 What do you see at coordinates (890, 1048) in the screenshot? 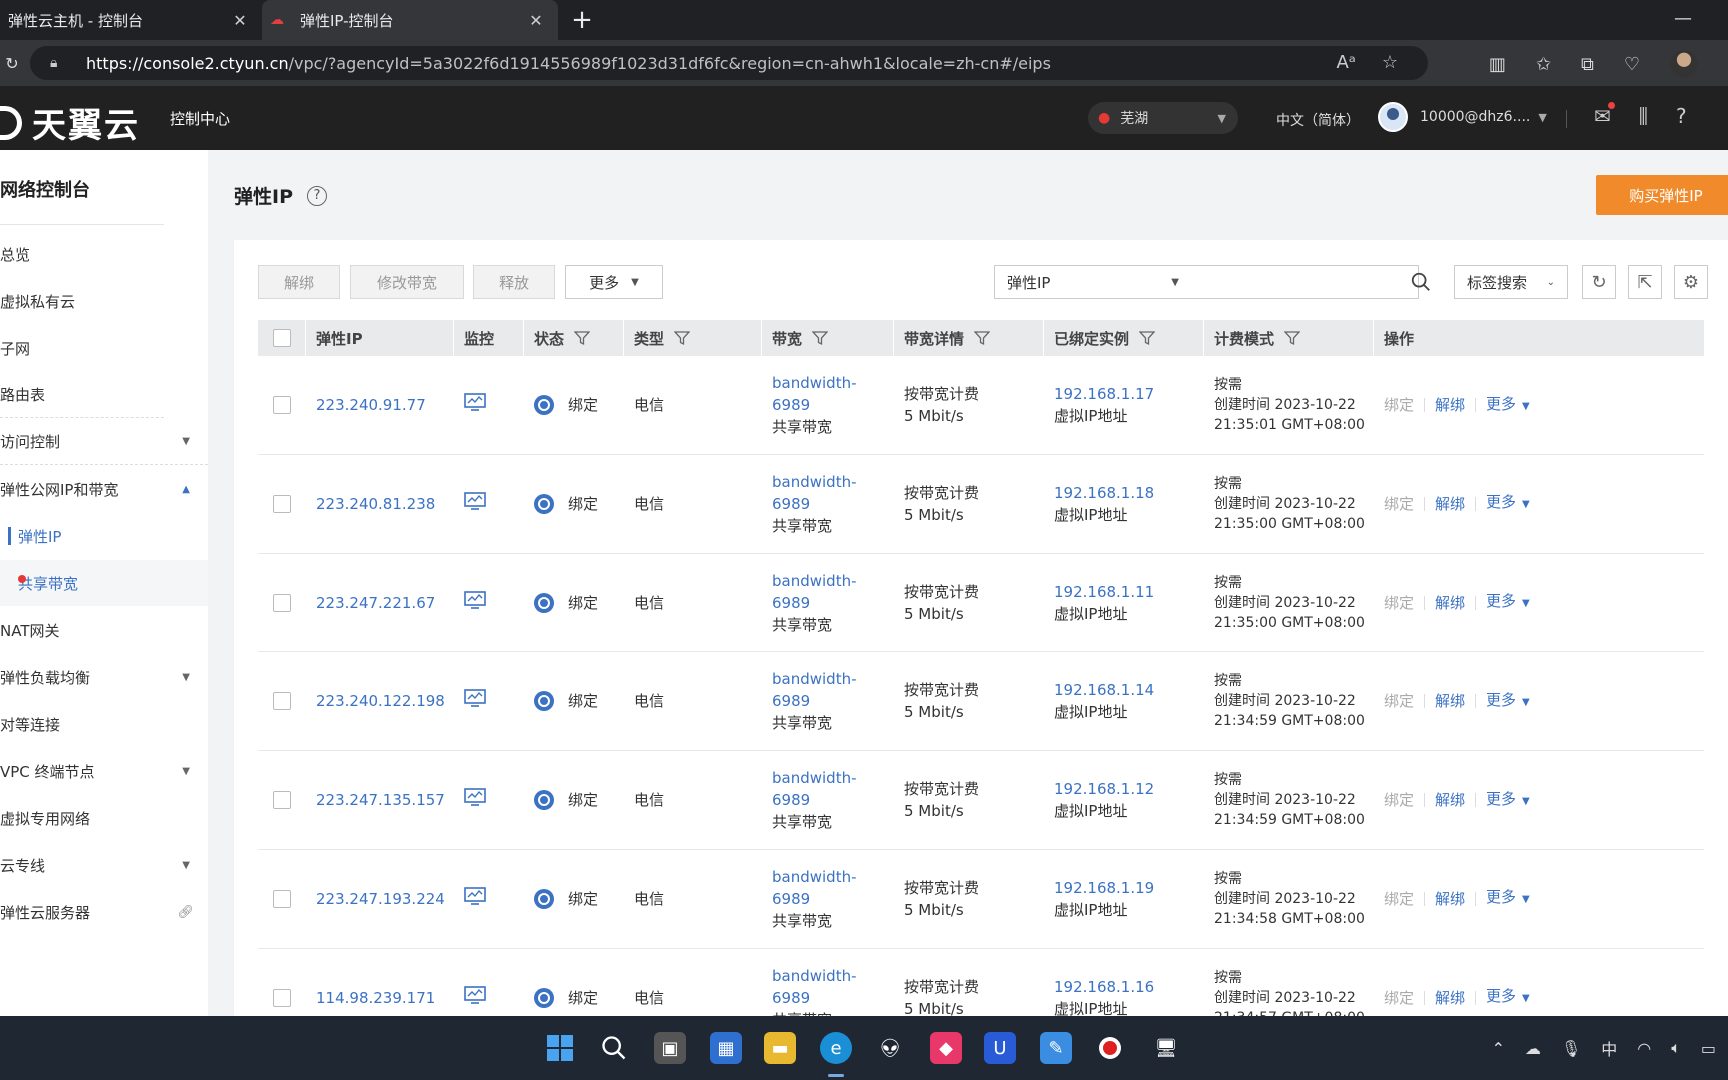
I see `alienware-icon: 👽︎` at bounding box center [890, 1048].